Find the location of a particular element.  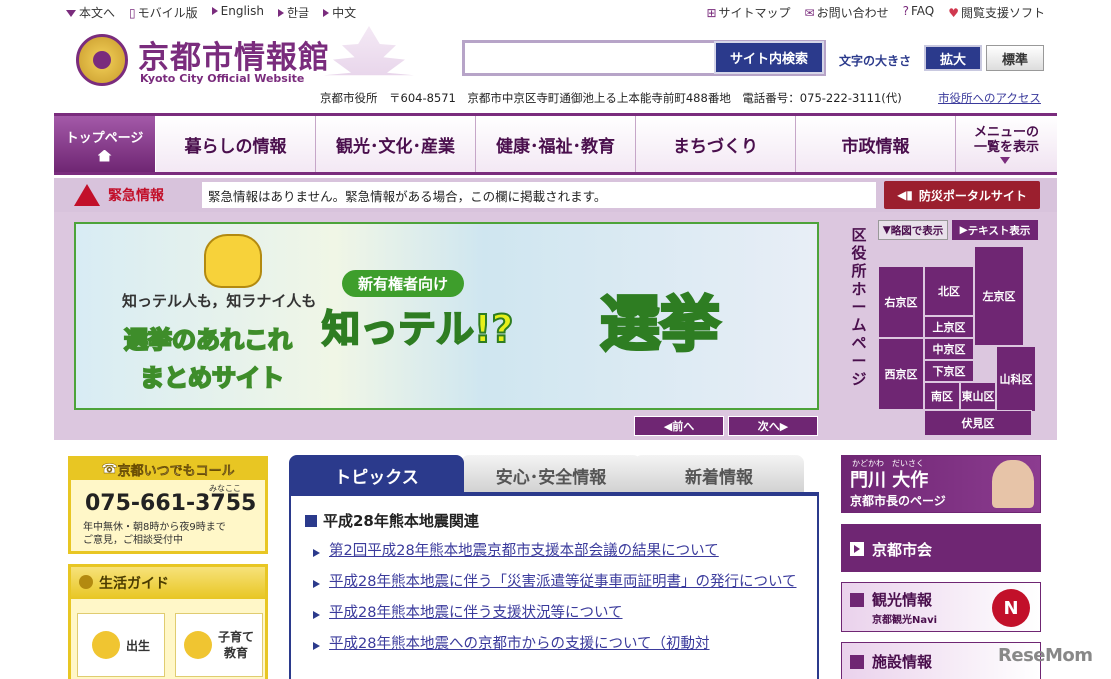

mobile-icon: ▯ is located at coordinates (132, 12).